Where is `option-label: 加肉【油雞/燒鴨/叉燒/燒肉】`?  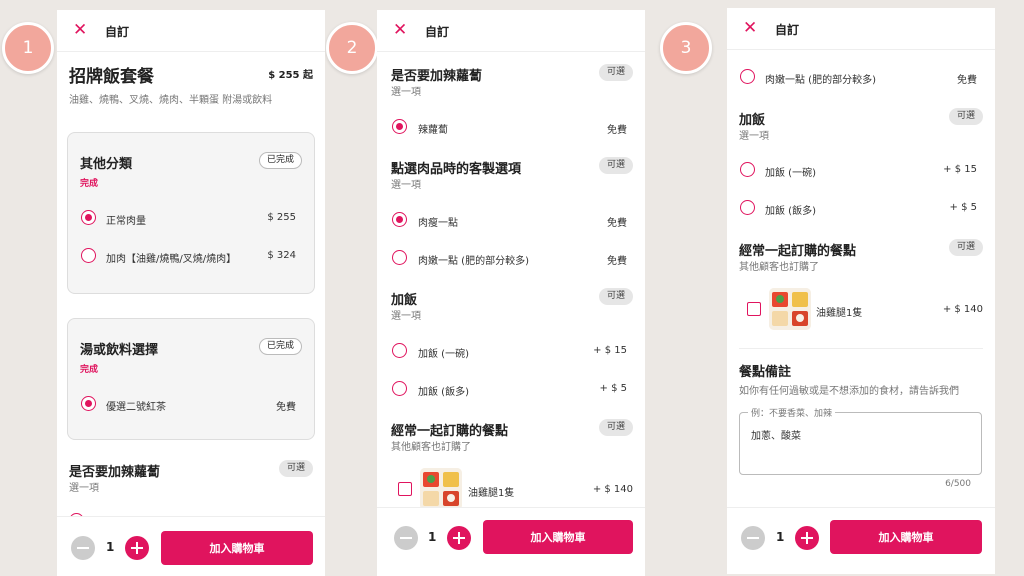
option-label: 加肉【油雞/燒鴨/叉燒/燒肉】 is located at coordinates (171, 259).